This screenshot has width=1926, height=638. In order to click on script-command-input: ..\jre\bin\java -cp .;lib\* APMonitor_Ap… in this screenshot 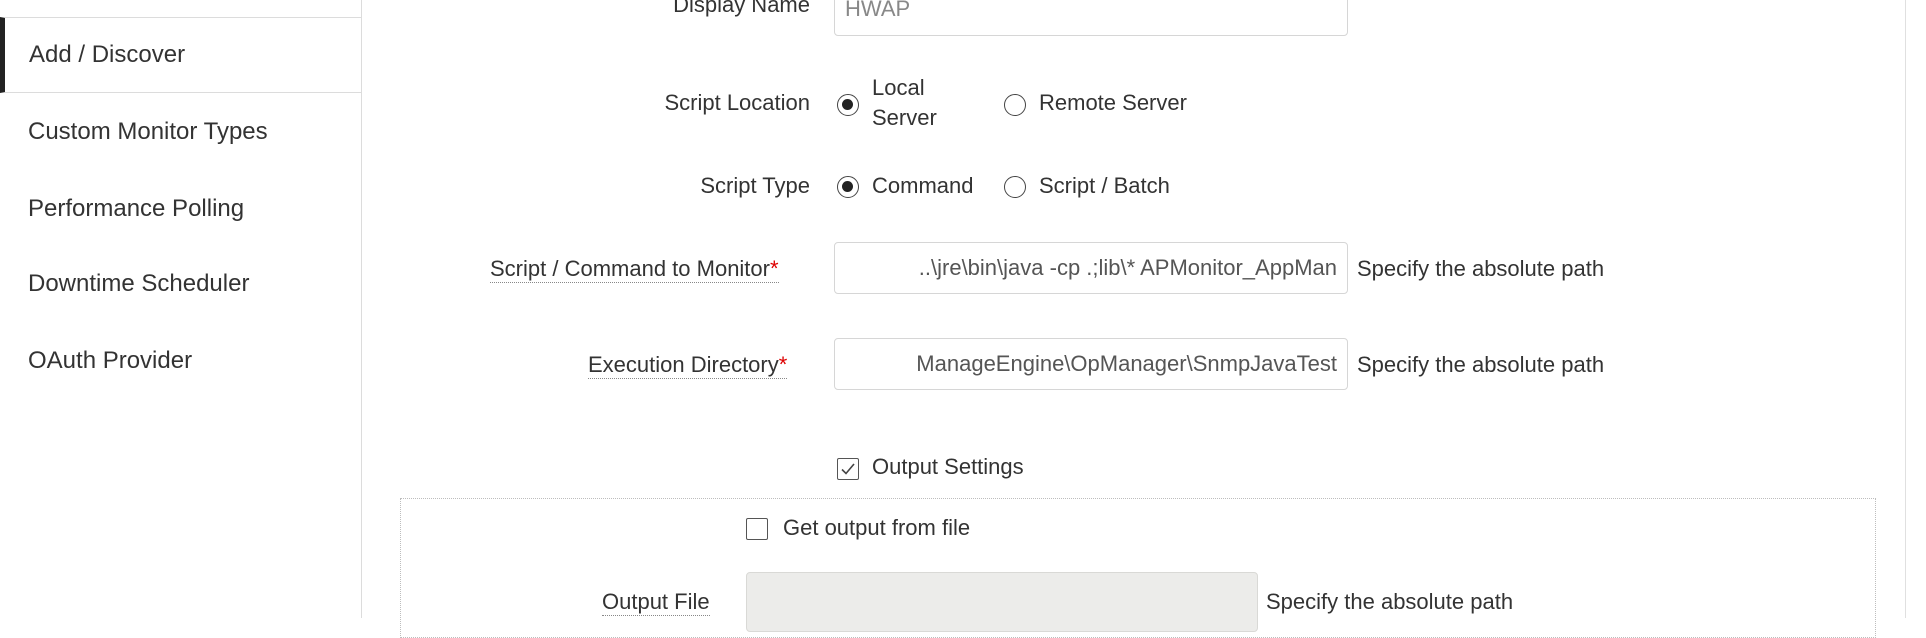, I will do `click(1091, 268)`.